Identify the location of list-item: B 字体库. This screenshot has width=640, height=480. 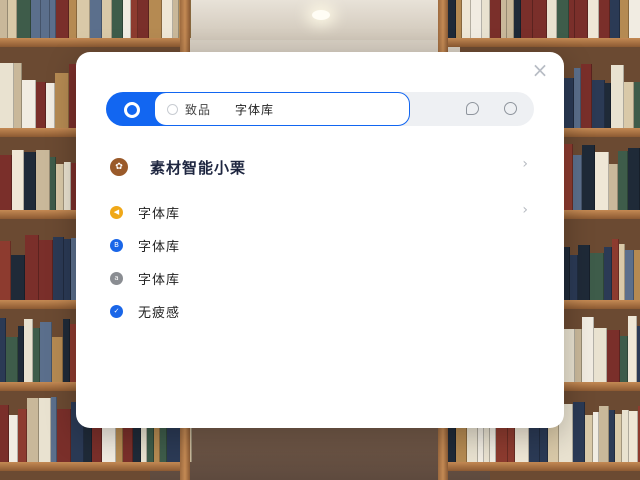
(320, 245).